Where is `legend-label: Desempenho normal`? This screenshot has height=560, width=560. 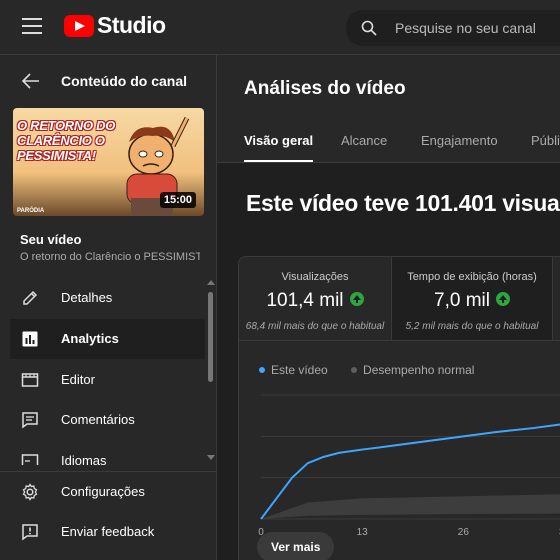 legend-label: Desempenho normal is located at coordinates (419, 370).